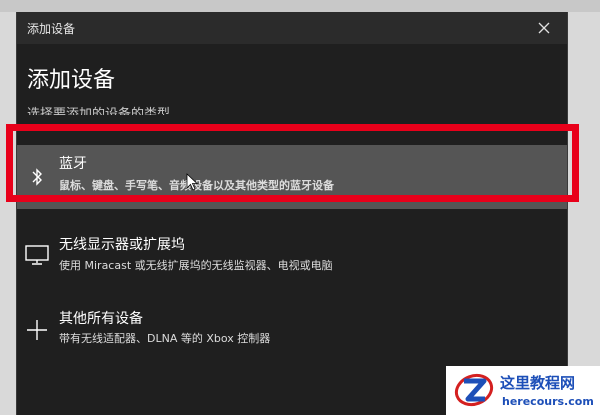  Describe the element at coordinates (51, 29) in the screenshot. I see `window-title: 添加设备` at that location.